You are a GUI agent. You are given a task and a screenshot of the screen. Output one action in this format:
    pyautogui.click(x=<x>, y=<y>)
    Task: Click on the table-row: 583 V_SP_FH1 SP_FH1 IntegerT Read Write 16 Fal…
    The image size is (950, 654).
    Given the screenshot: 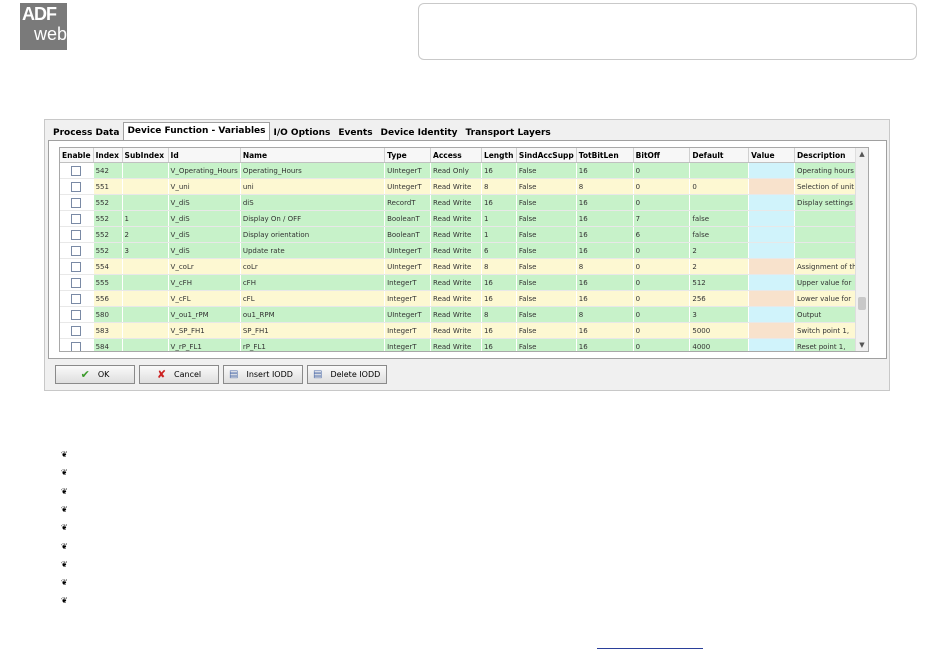 What is the action you would take?
    pyautogui.click(x=464, y=330)
    